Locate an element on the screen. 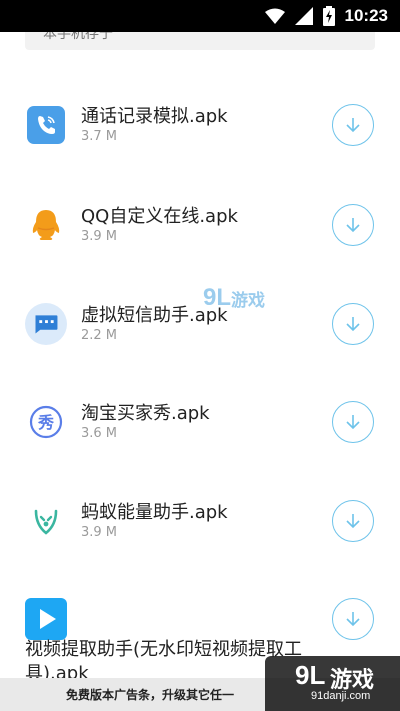  corner-watermark-logo: 9L is located at coordinates (310, 675).